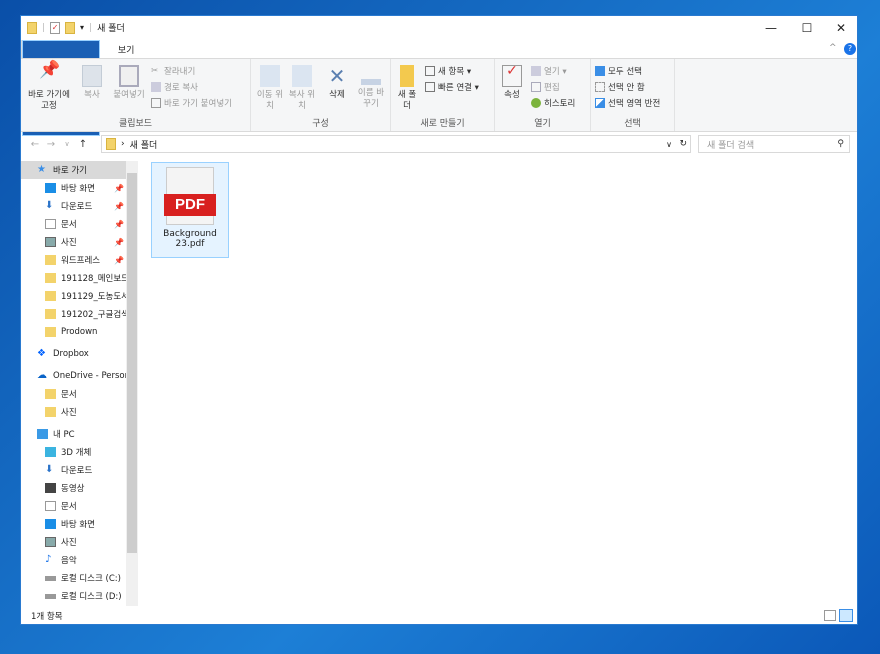 The image size is (880, 654). I want to click on address-dropdown-icon: ∨, so click(669, 144).